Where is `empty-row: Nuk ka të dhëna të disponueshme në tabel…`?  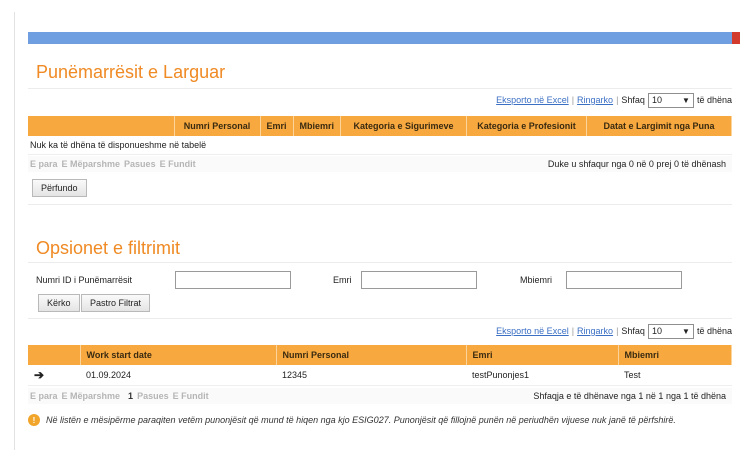 empty-row: Nuk ka të dhëna të disponueshme në tabel… is located at coordinates (380, 145).